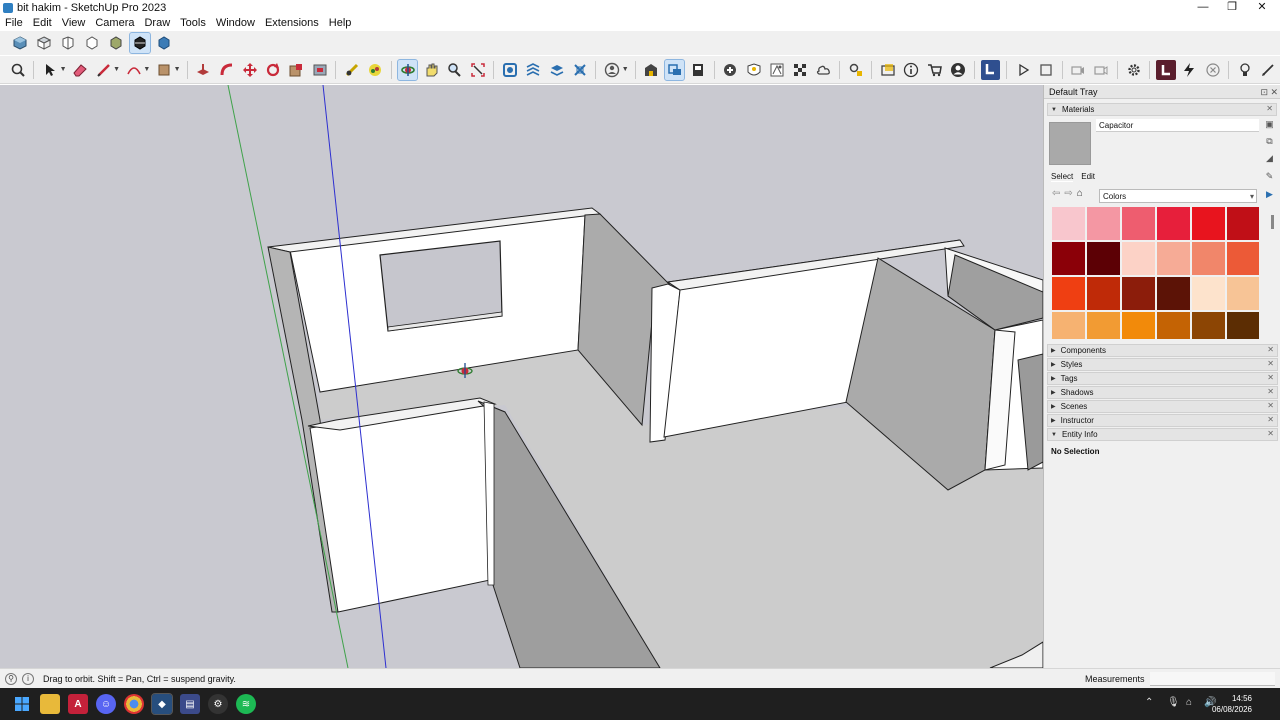  What do you see at coordinates (1162, 378) in the screenshot?
I see `tags-section-header: ▶ Tags ✕` at bounding box center [1162, 378].